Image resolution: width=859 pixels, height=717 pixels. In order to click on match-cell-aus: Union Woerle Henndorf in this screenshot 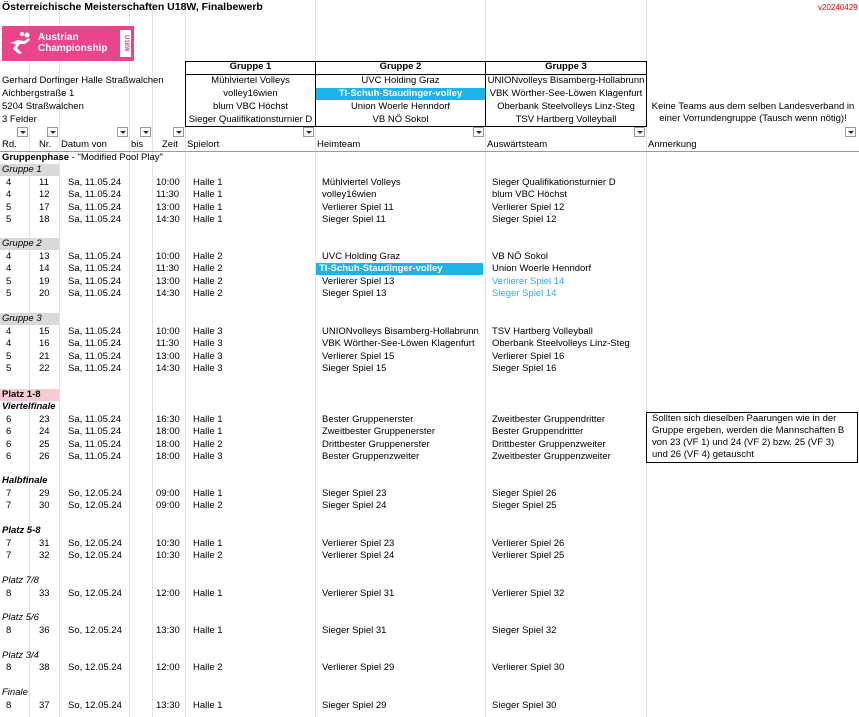, I will do `click(542, 269)`.